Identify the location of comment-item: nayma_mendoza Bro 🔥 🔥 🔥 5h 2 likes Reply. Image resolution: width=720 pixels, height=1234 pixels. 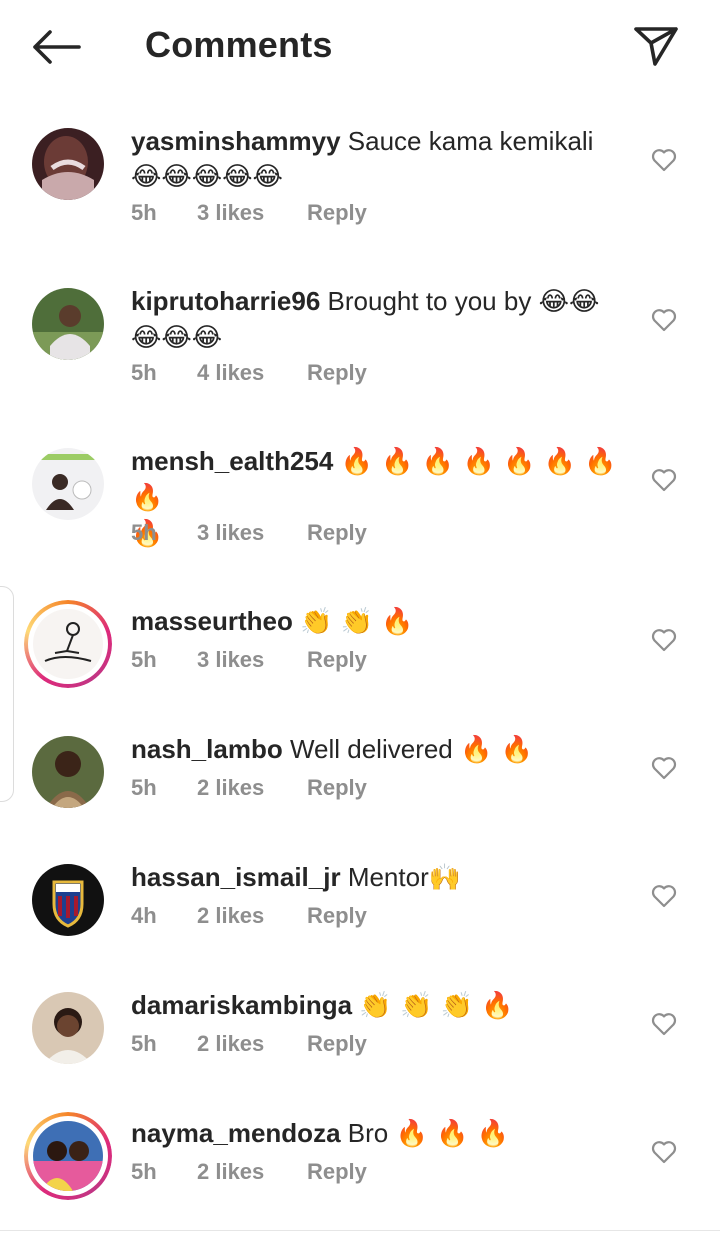
(360, 1150).